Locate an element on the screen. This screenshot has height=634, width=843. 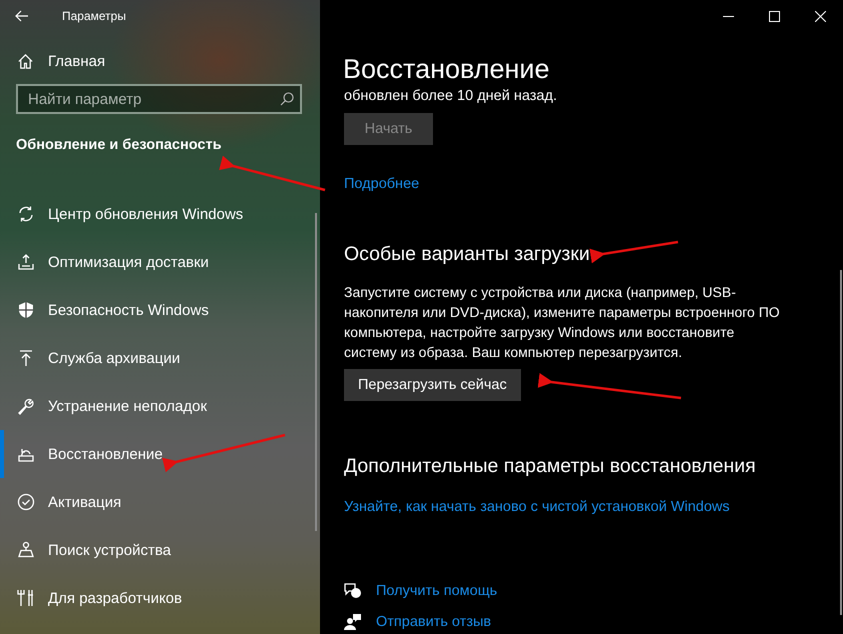
help-link: Получить помощь is located at coordinates (437, 591).